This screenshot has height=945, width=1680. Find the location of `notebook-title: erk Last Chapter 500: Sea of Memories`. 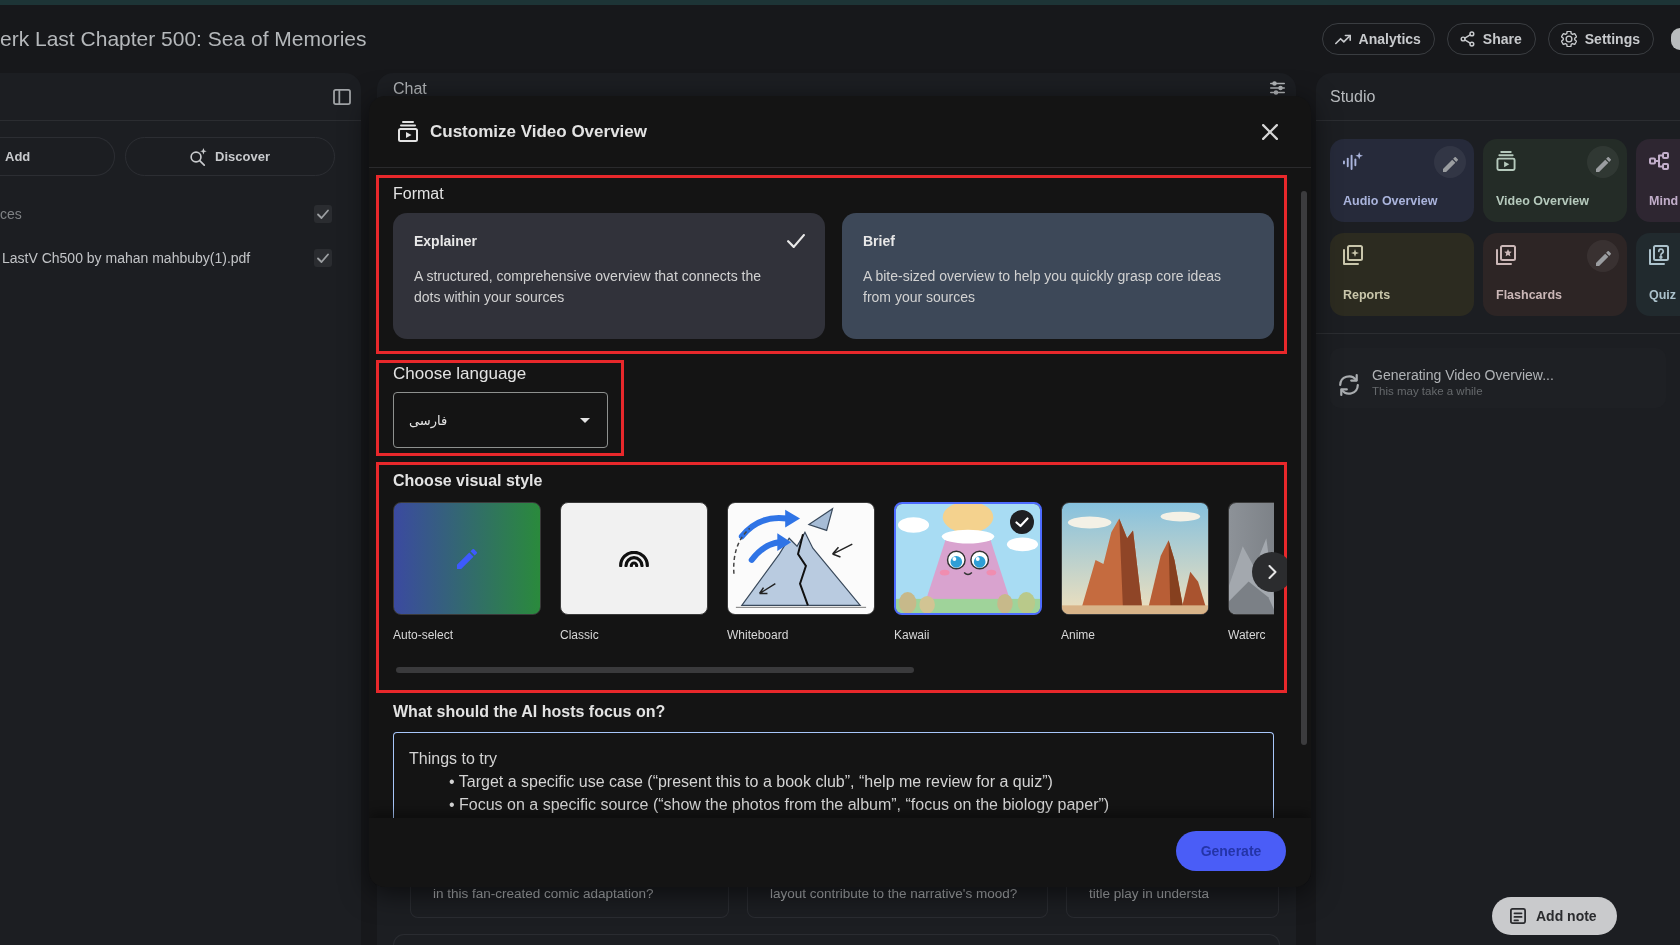

notebook-title: erk Last Chapter 500: Sea of Memories is located at coordinates (183, 39).